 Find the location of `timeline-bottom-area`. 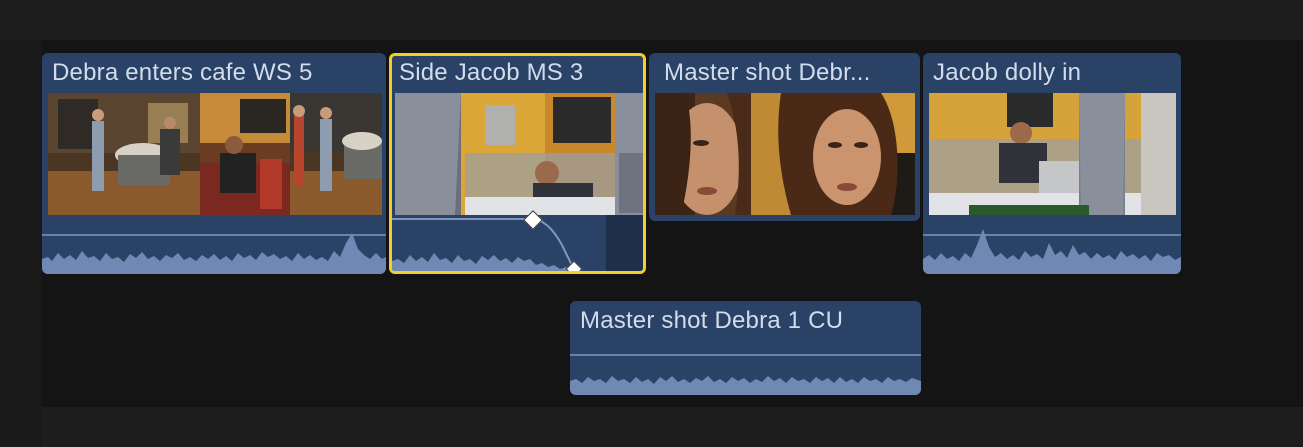

timeline-bottom-area is located at coordinates (651, 427).